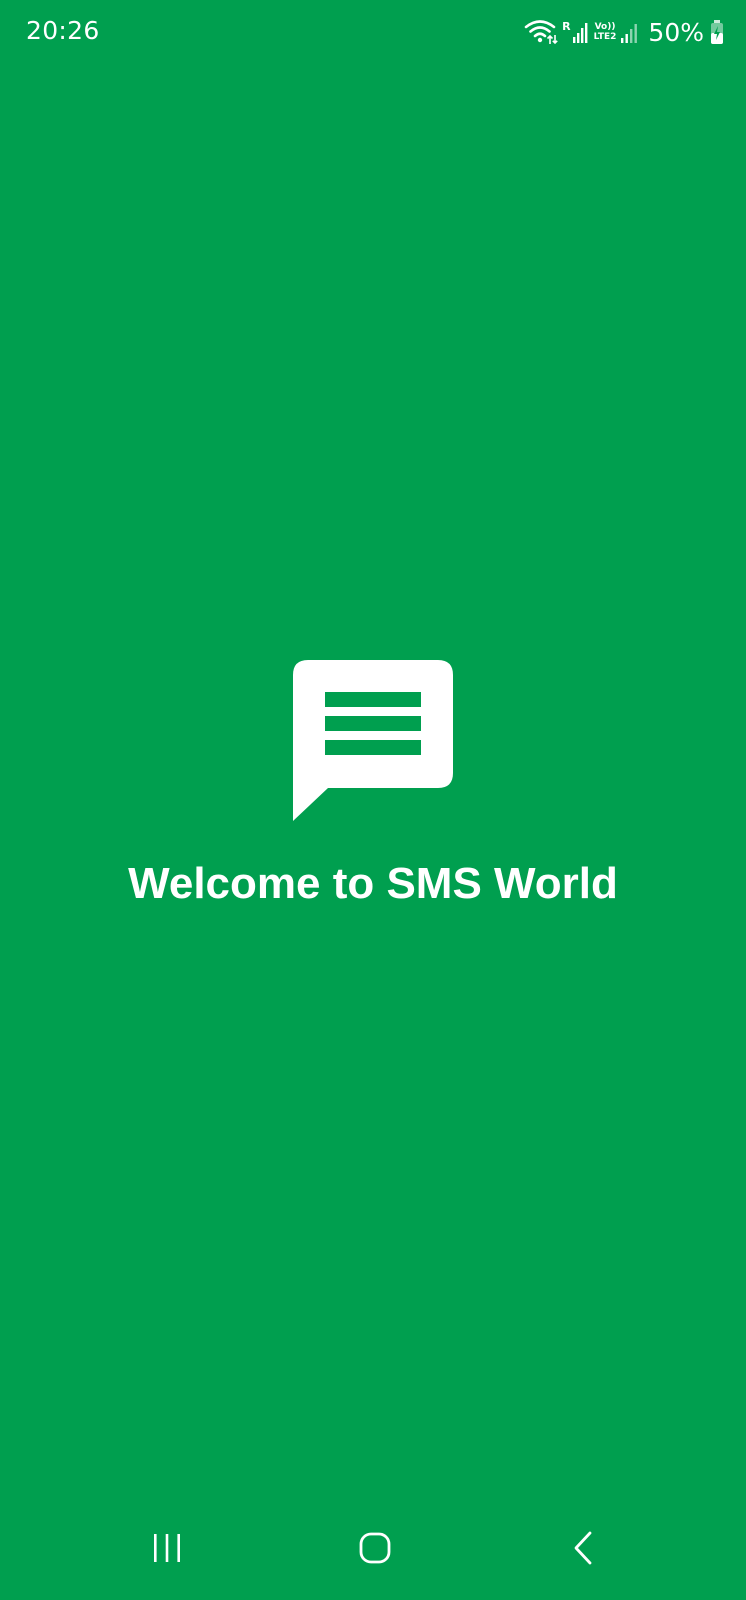  I want to click on navigation-bar, so click(373, 1550).